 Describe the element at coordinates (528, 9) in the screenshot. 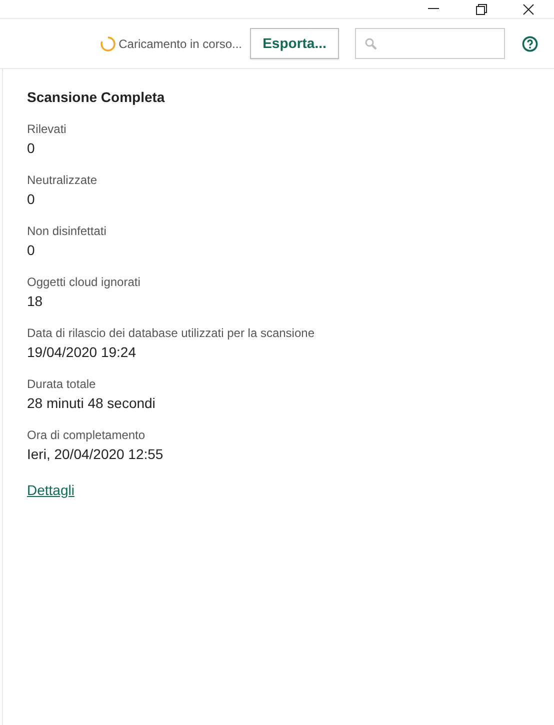

I see `close-icon` at that location.